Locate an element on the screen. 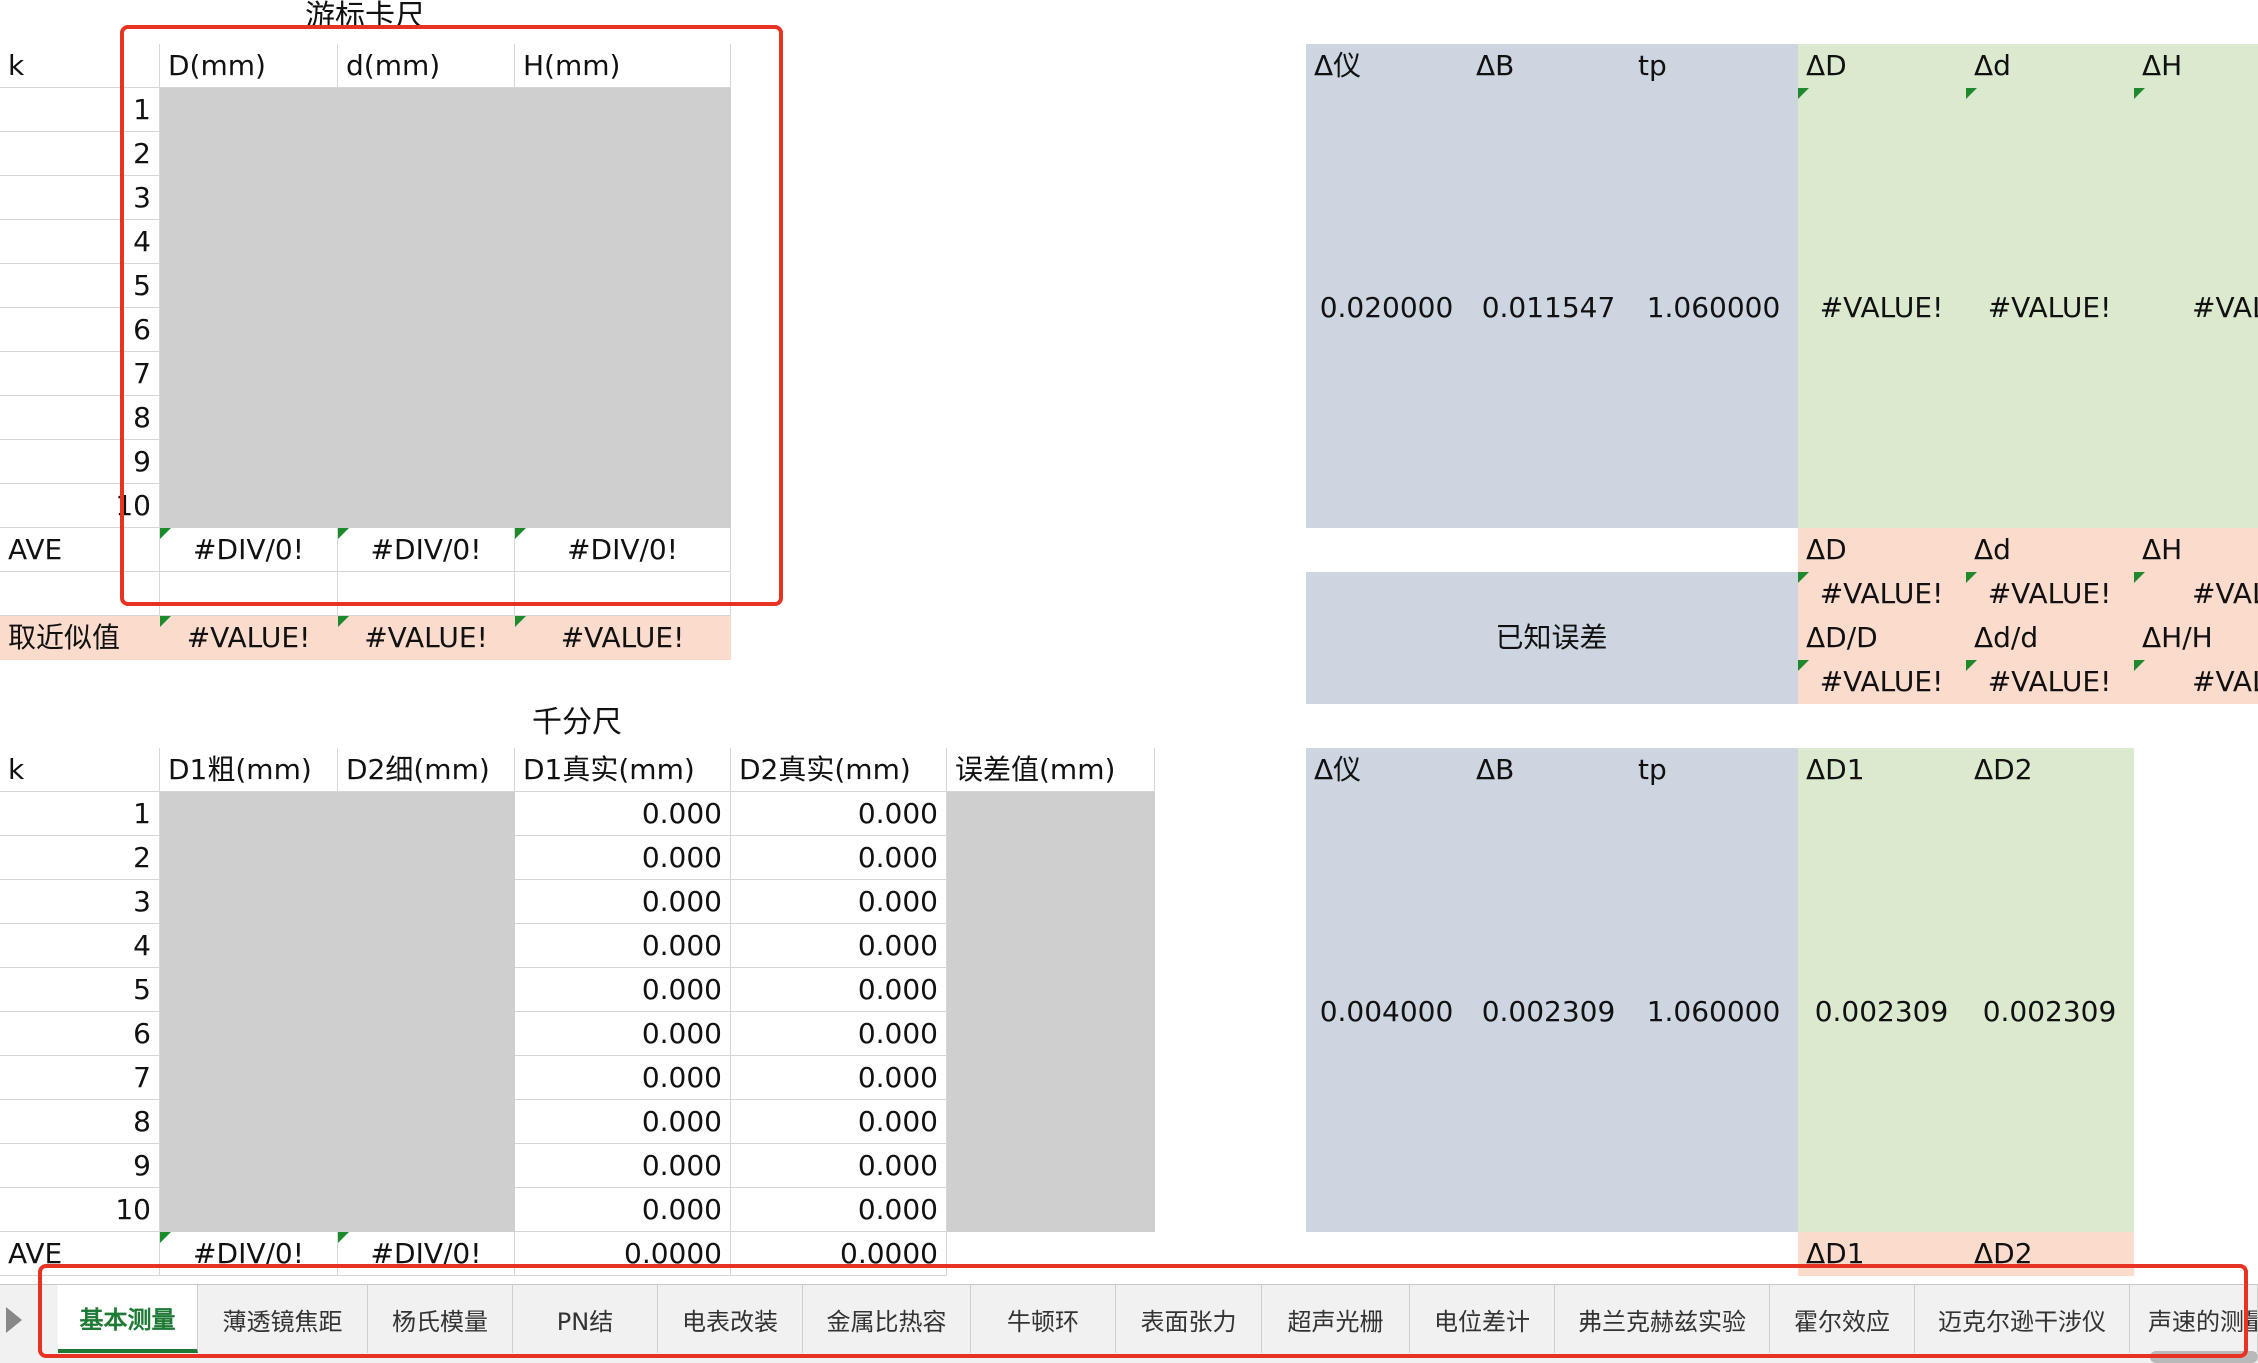 This screenshot has height=1363, width=2258. tab-sound-speed: 声速的测量 is located at coordinates (2194, 1319).